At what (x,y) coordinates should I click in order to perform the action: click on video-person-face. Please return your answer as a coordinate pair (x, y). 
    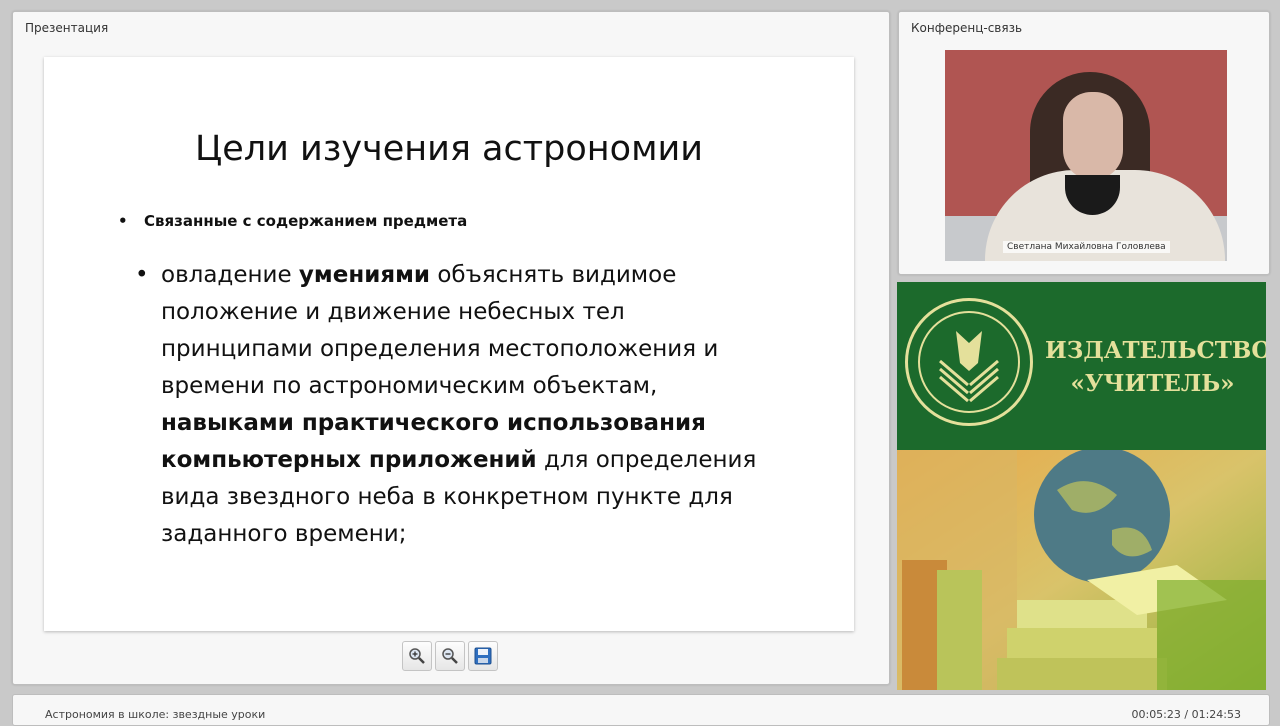
    Looking at the image, I should click on (1093, 136).